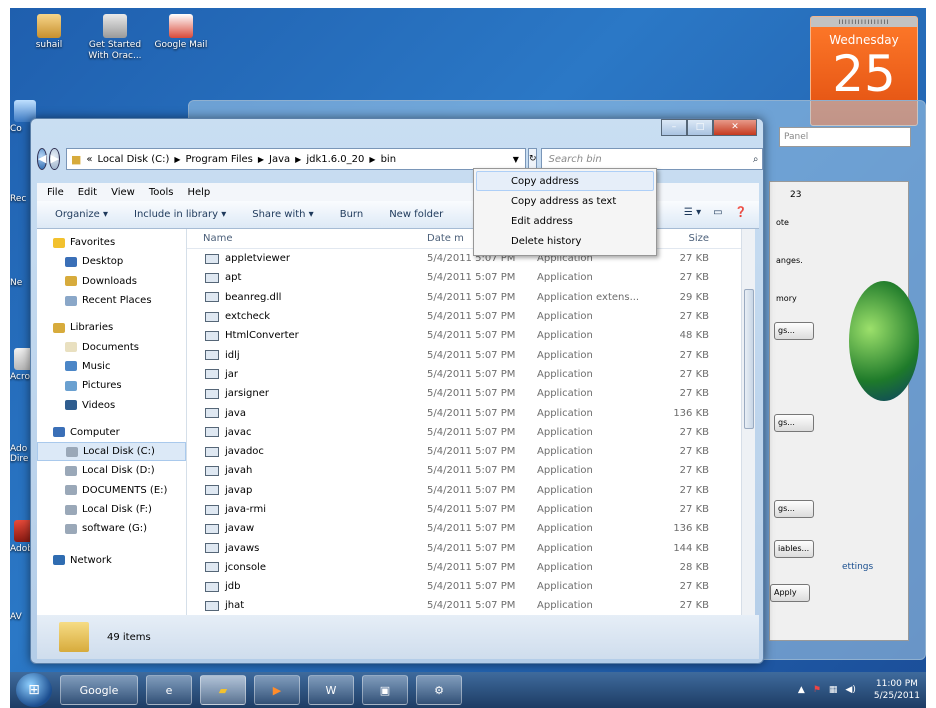  What do you see at coordinates (679, 238) in the screenshot?
I see `column-size: Size` at bounding box center [679, 238].